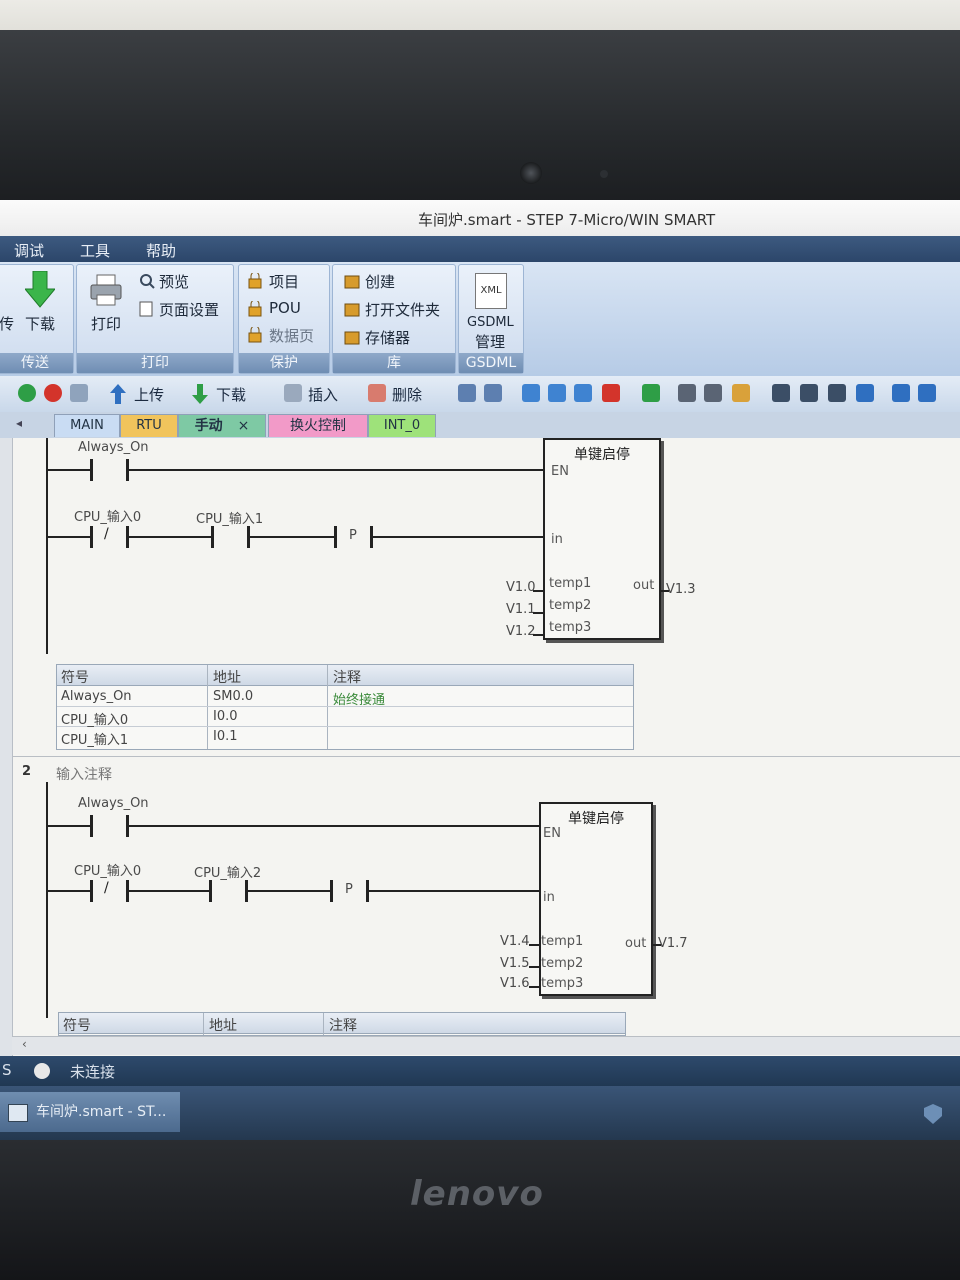 The width and height of the screenshot is (960, 1280). Describe the element at coordinates (521, 587) in the screenshot. I see `temp1-operand-n1: V1.0` at that location.